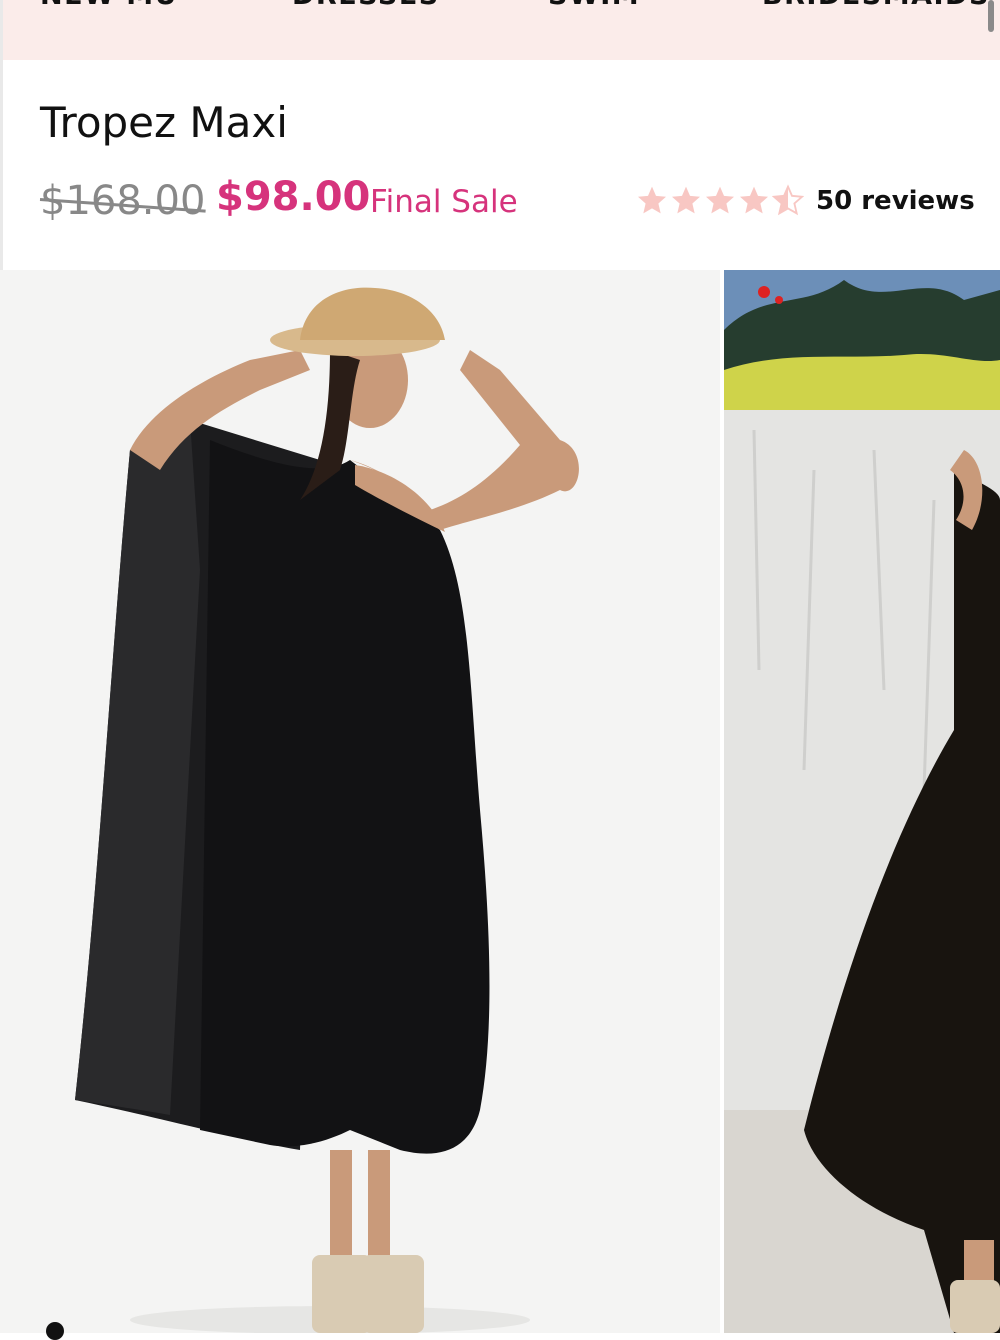 Image resolution: width=1000 pixels, height=1340 pixels. What do you see at coordinates (788, 200) in the screenshot?
I see `star-half-icon` at bounding box center [788, 200].